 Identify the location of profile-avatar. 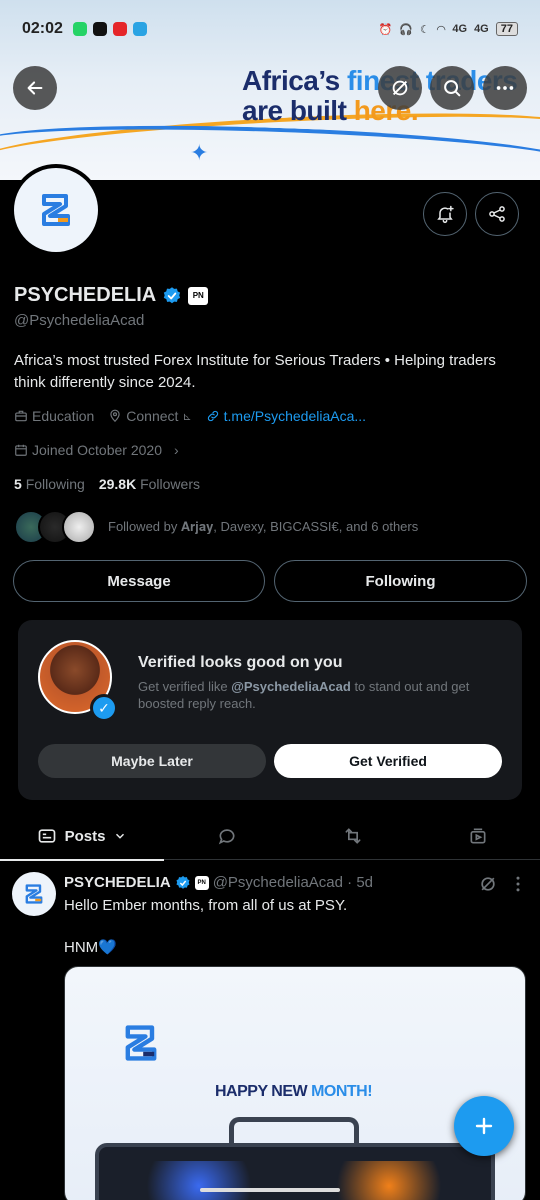
(56, 210).